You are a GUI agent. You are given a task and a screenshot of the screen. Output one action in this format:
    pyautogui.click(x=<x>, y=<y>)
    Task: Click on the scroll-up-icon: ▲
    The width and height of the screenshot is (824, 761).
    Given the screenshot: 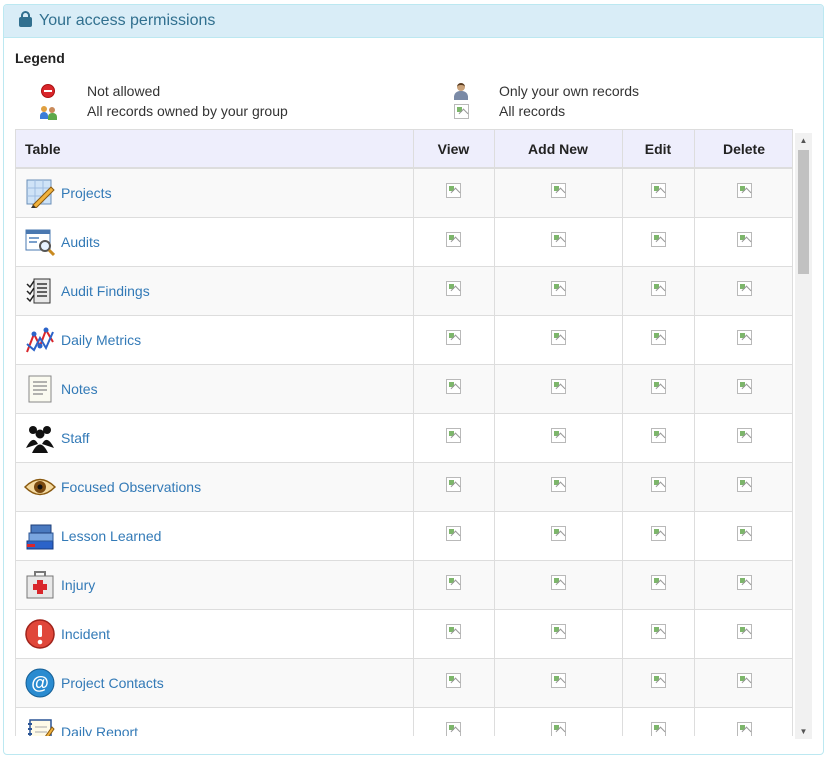 What is the action you would take?
    pyautogui.click(x=803, y=140)
    